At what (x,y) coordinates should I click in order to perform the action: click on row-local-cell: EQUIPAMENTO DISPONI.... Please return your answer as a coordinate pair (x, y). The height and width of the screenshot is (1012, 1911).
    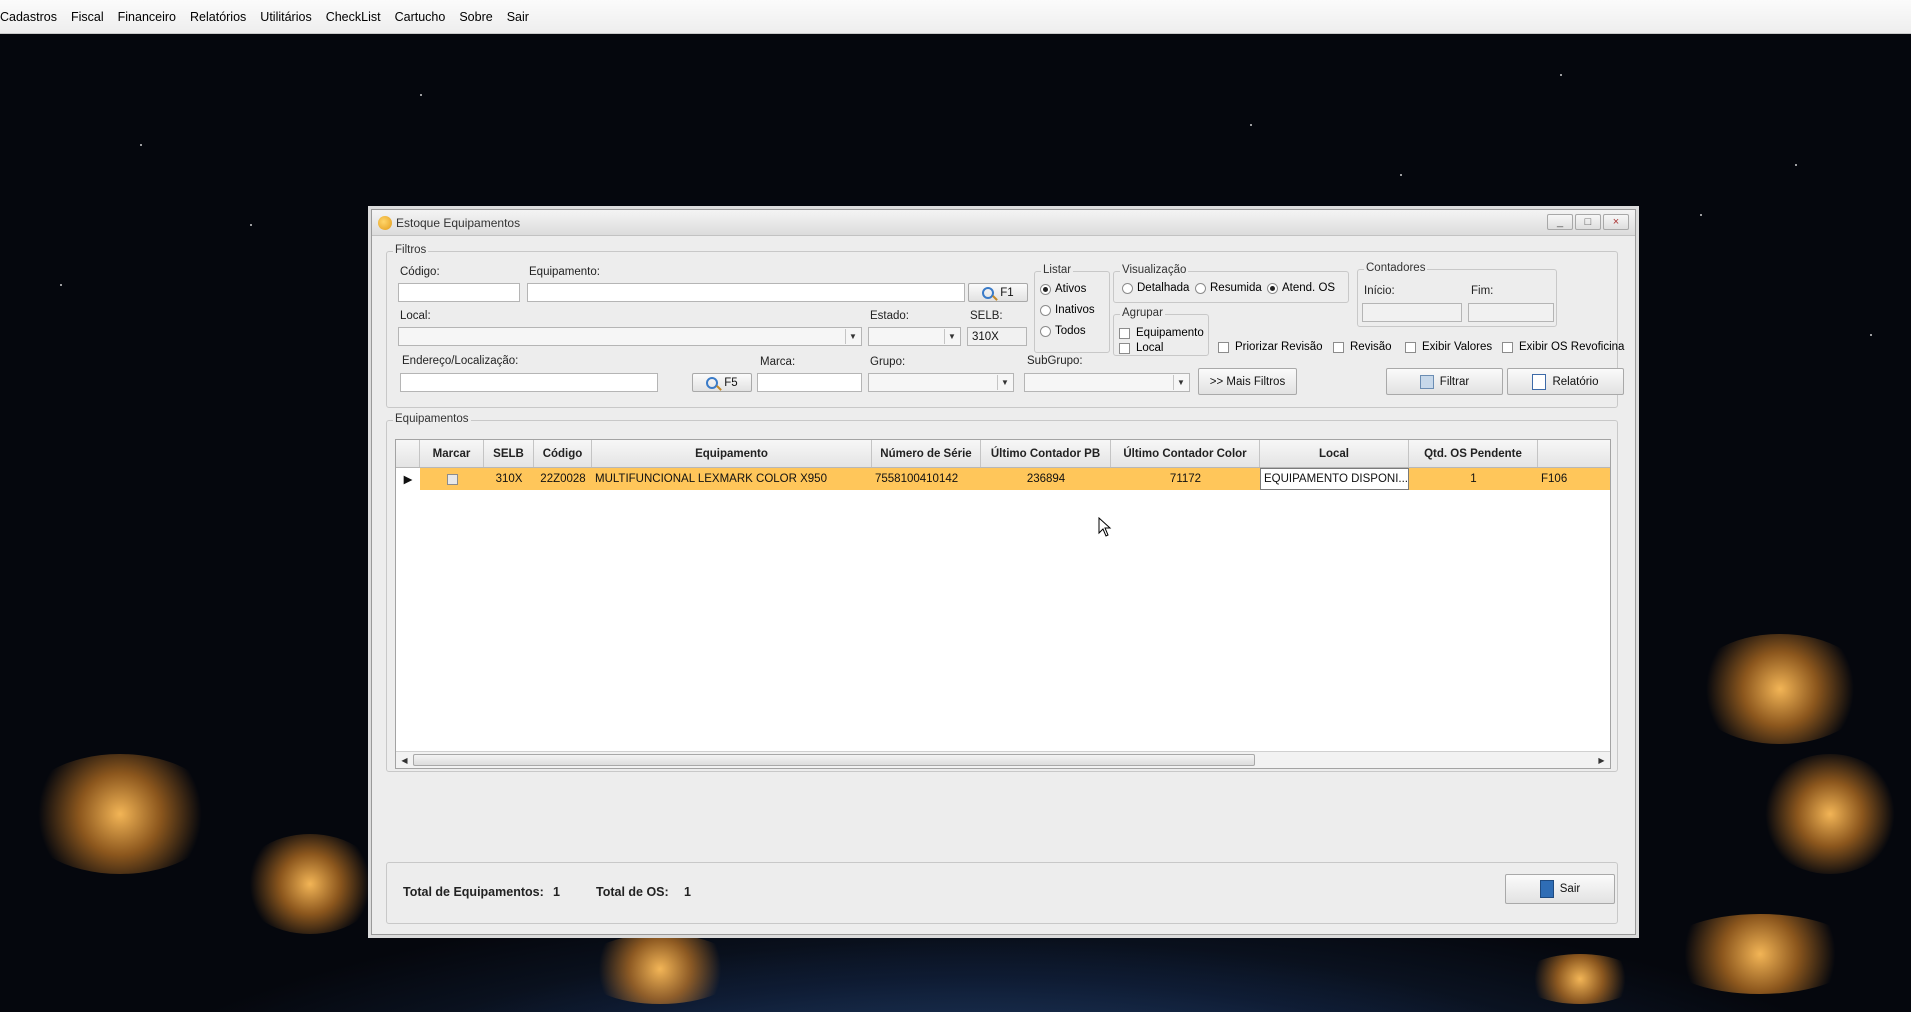
    Looking at the image, I should click on (1334, 479).